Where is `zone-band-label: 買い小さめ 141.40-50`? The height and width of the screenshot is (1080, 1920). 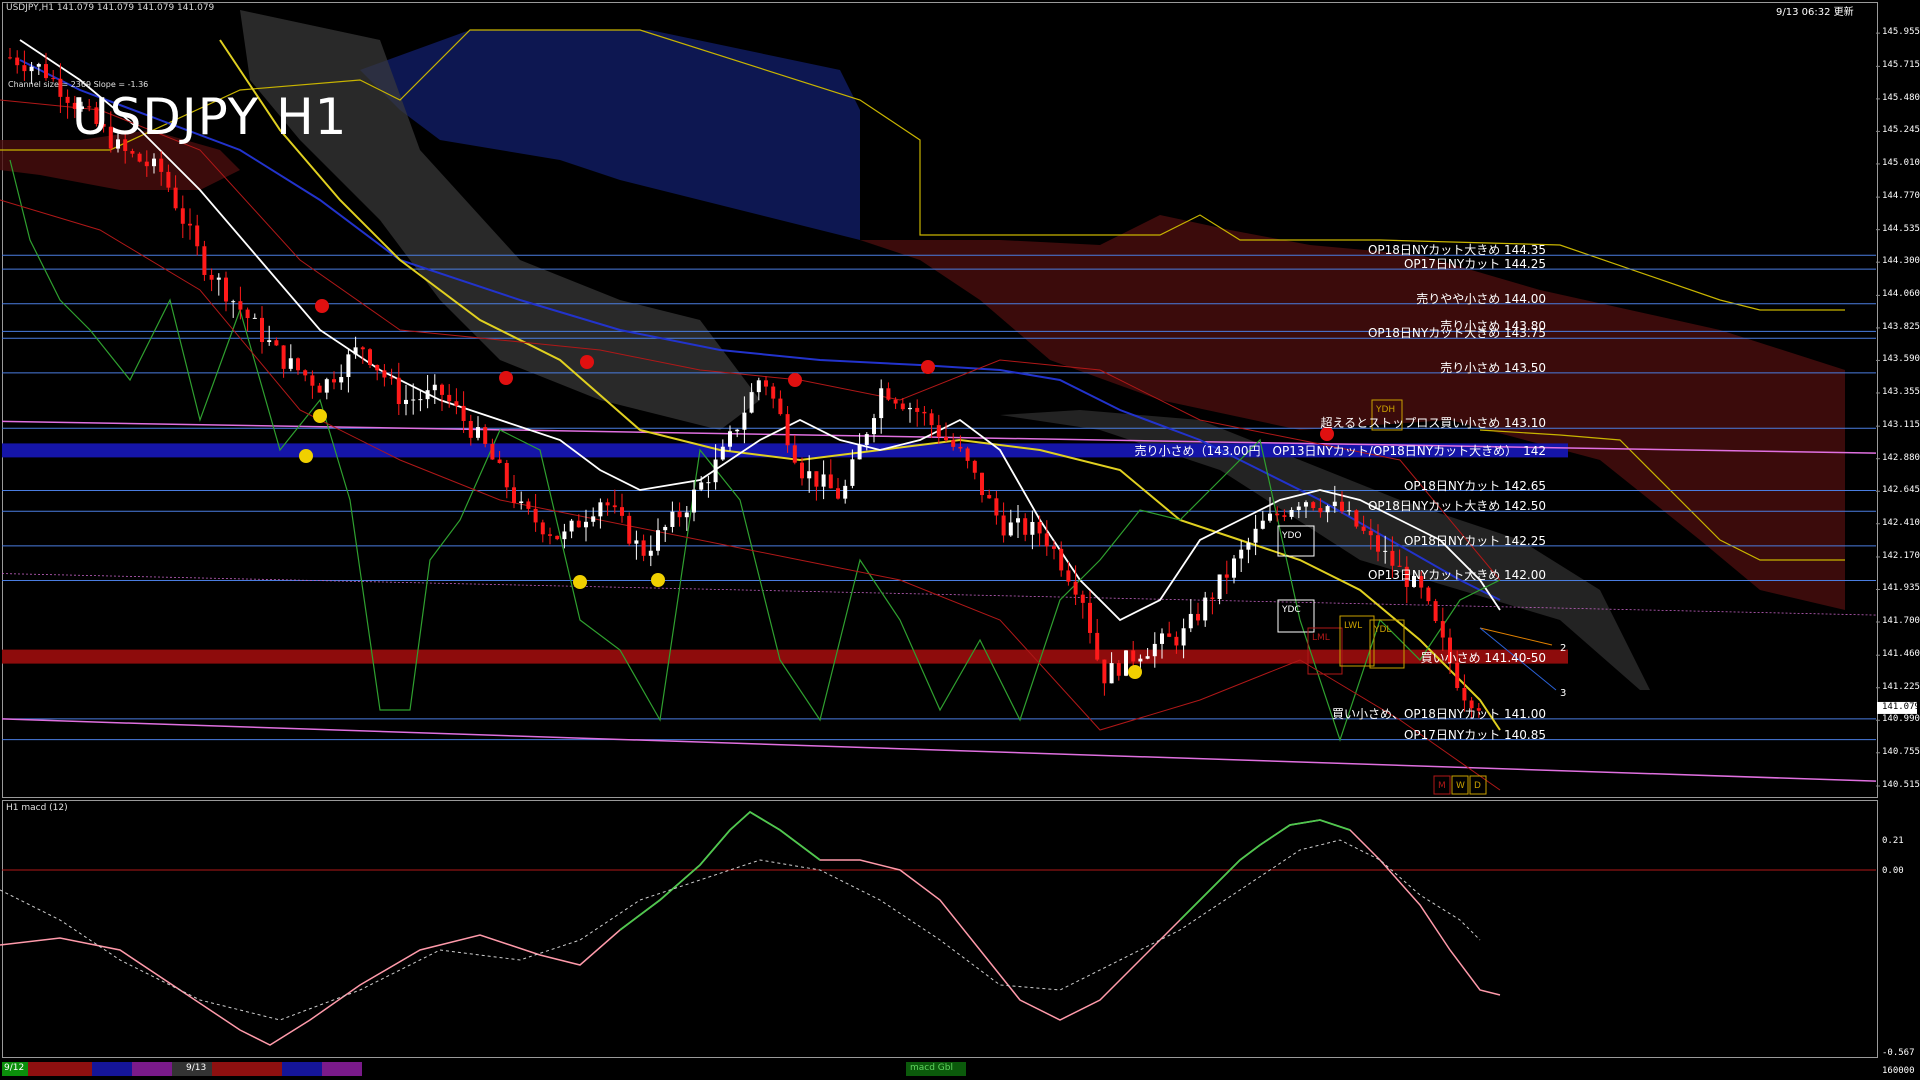 zone-band-label: 買い小さめ 141.40-50 is located at coordinates (1483, 657).